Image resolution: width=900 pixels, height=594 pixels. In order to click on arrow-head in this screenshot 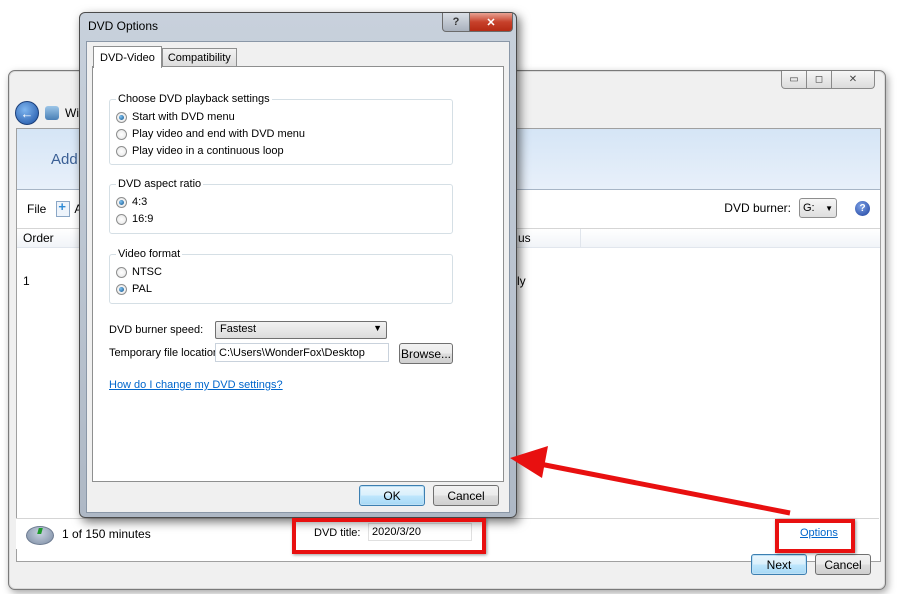, I will do `click(529, 462)`.